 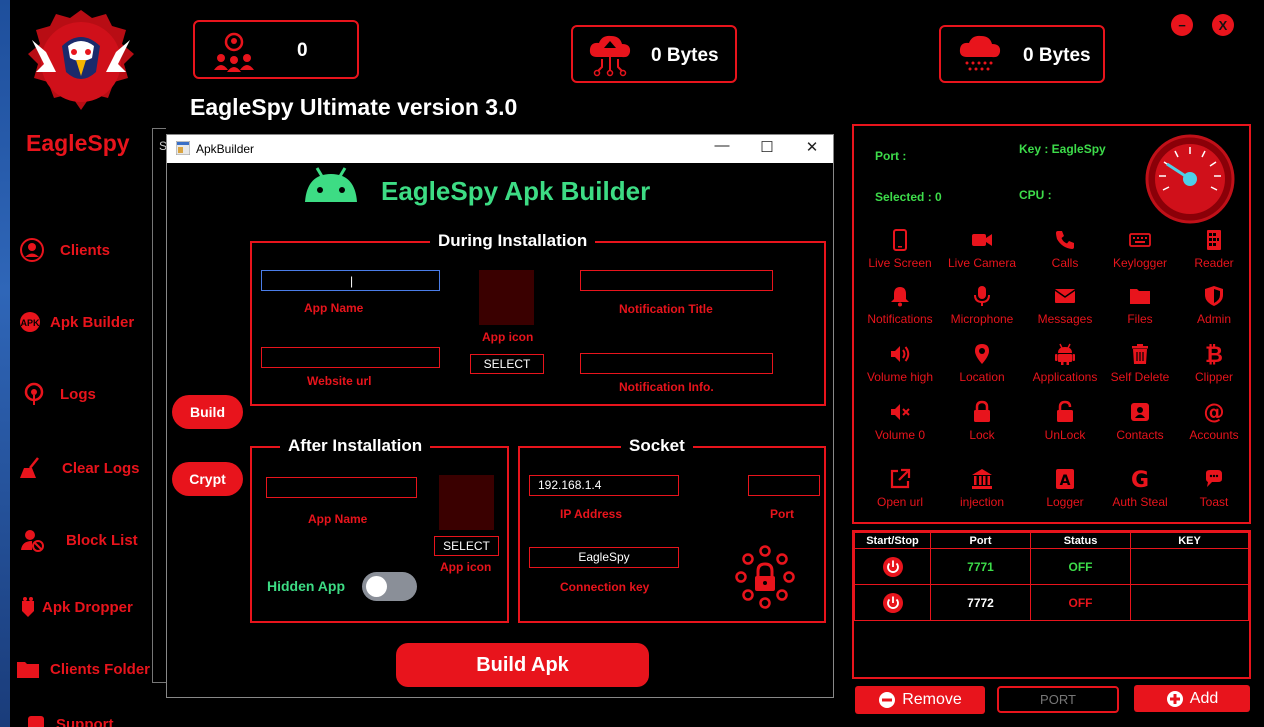 What do you see at coordinates (225, 149) in the screenshot?
I see `dialog-title: ApkBuilder` at bounding box center [225, 149].